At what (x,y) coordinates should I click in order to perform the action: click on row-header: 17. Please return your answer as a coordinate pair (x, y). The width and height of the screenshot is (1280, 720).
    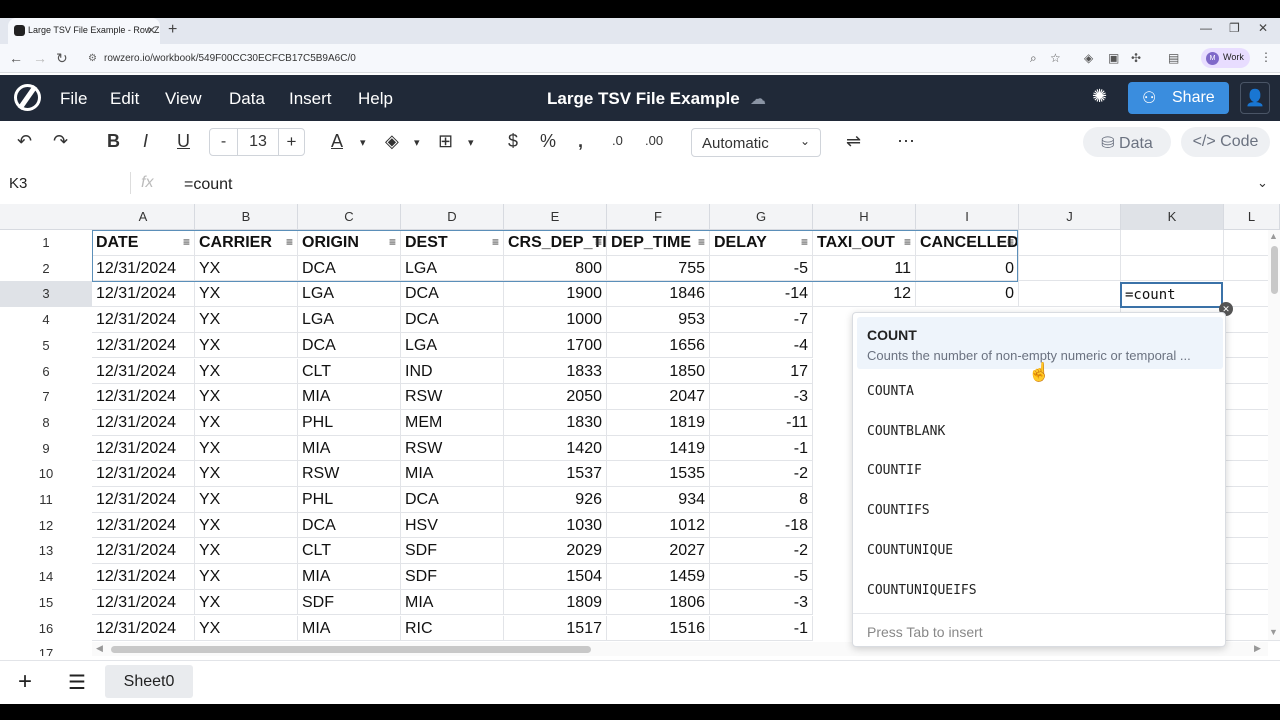
    Looking at the image, I should click on (46, 648).